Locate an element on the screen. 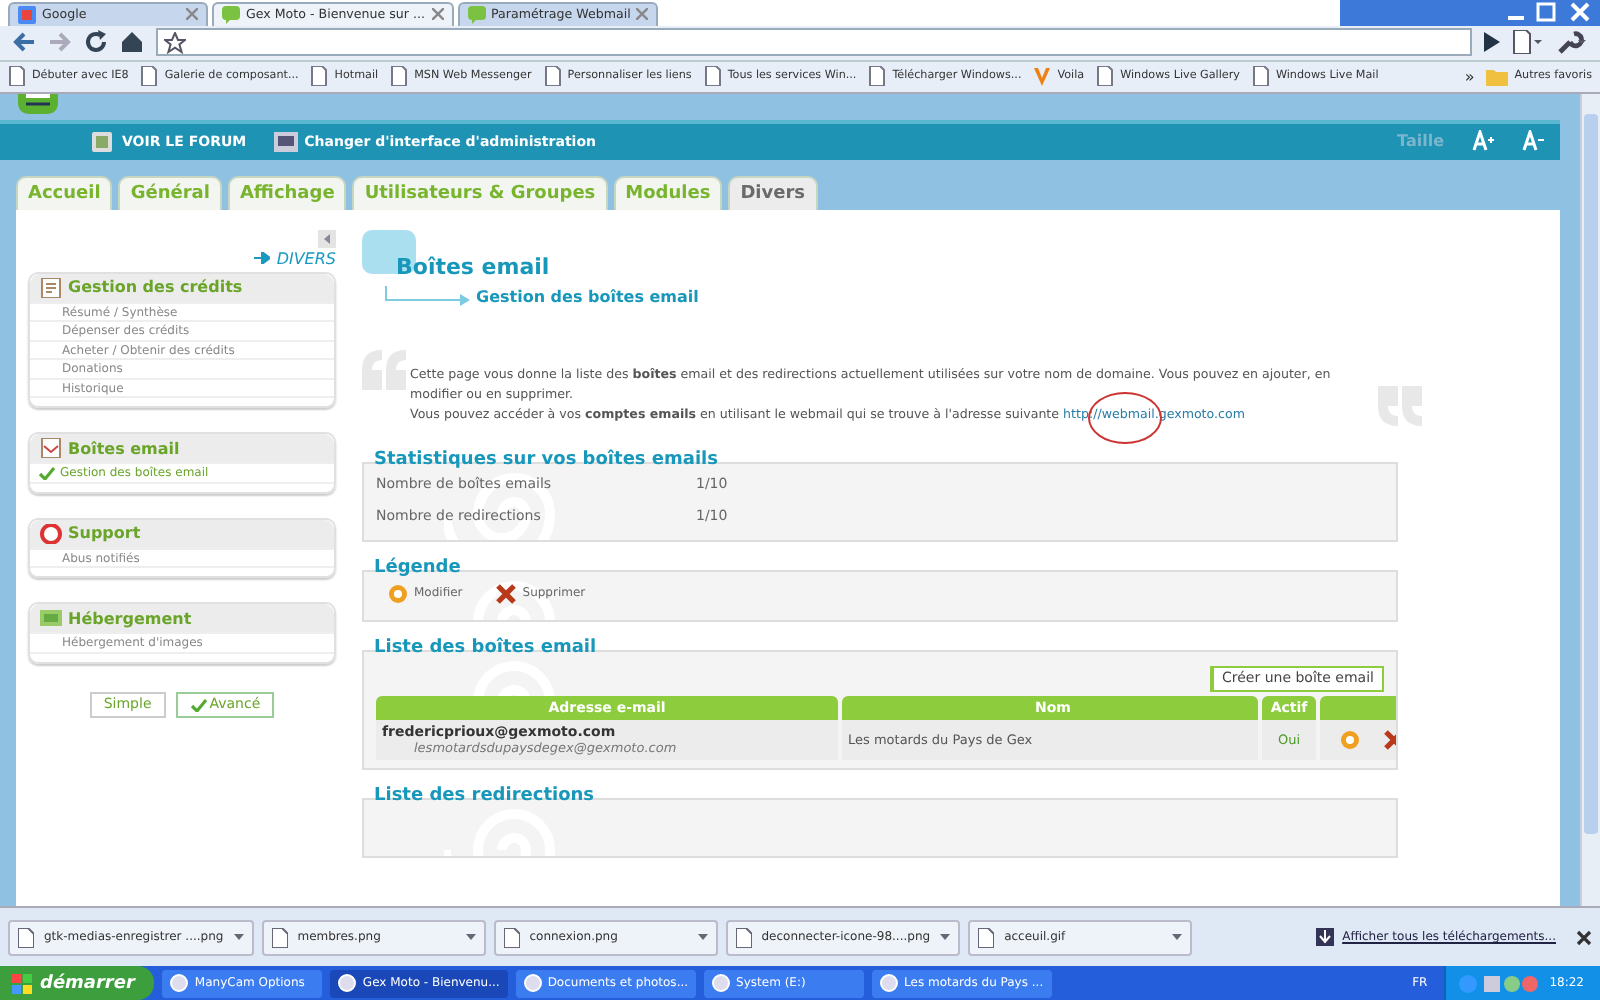  scrollbar is located at coordinates (1590, 500).